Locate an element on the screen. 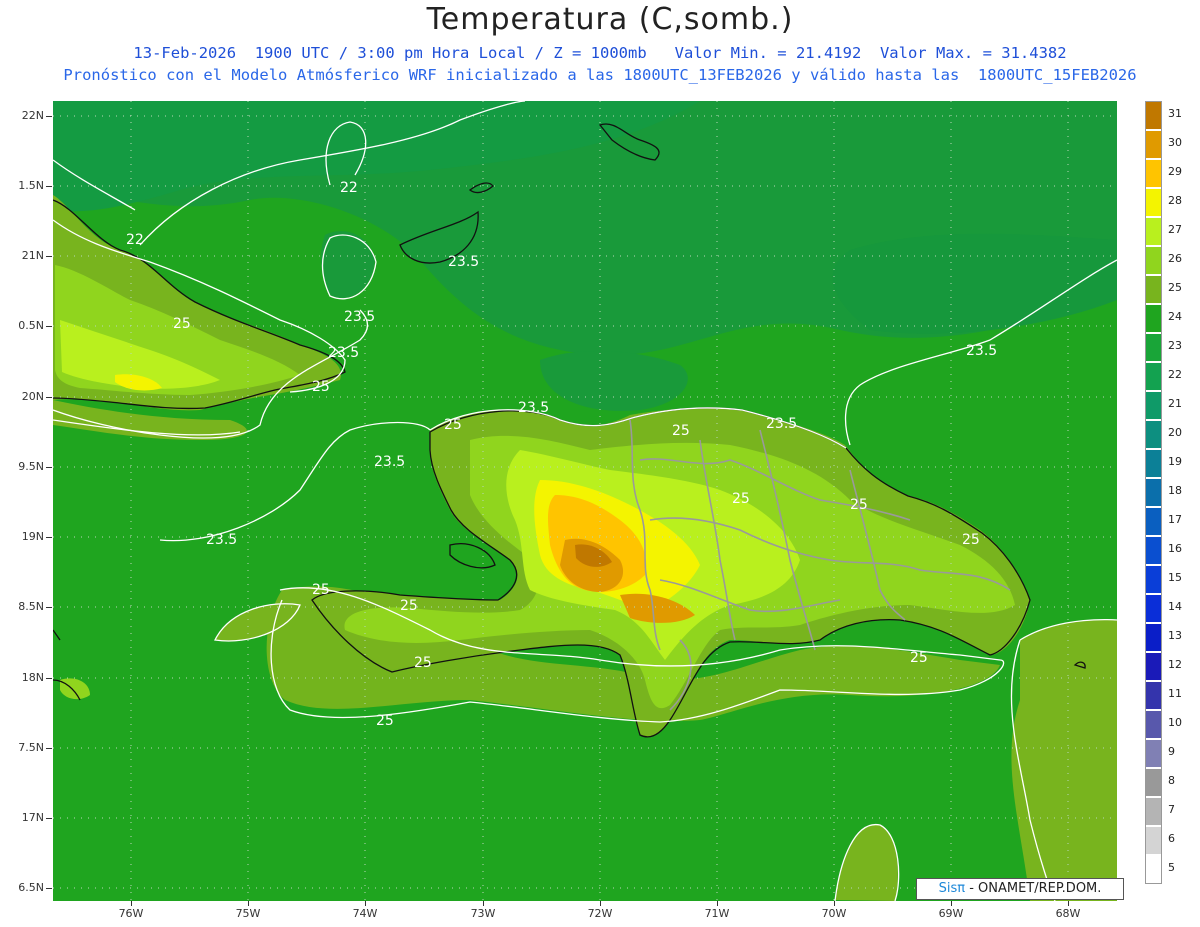  colorbar-label: 27 is located at coordinates (1175, 229).